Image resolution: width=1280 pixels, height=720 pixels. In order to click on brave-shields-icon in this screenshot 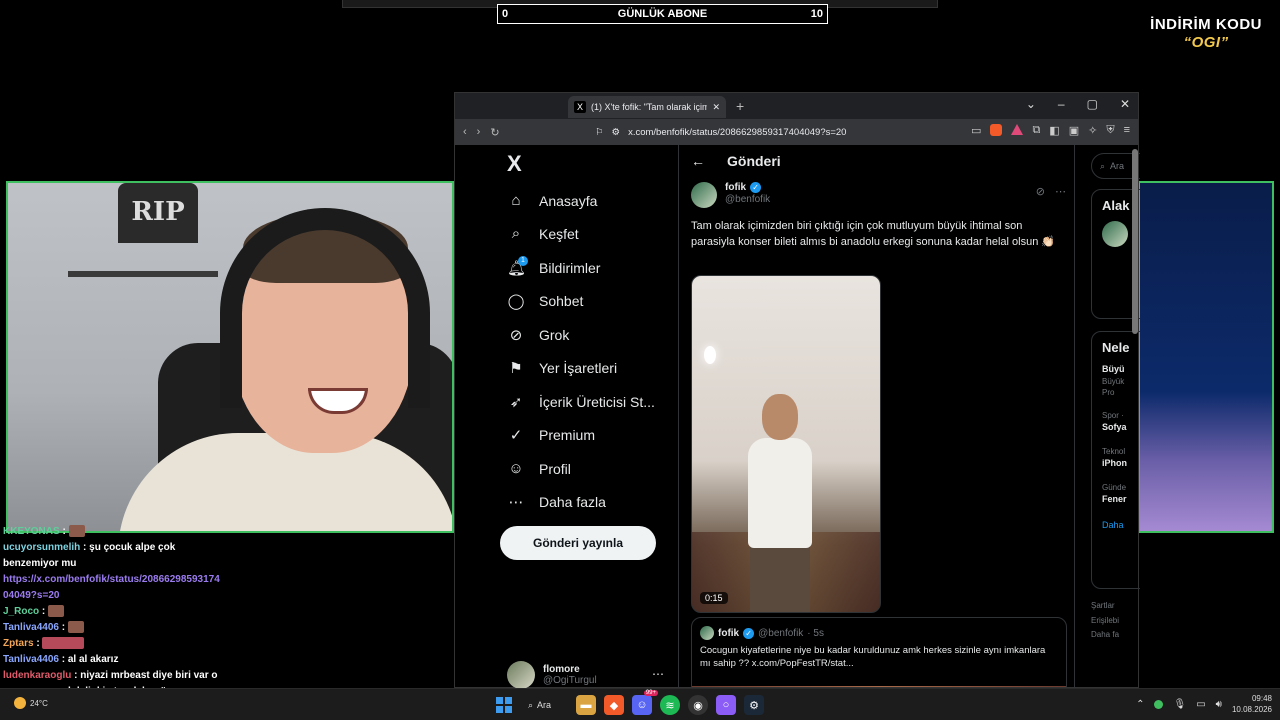, I will do `click(996, 130)`.